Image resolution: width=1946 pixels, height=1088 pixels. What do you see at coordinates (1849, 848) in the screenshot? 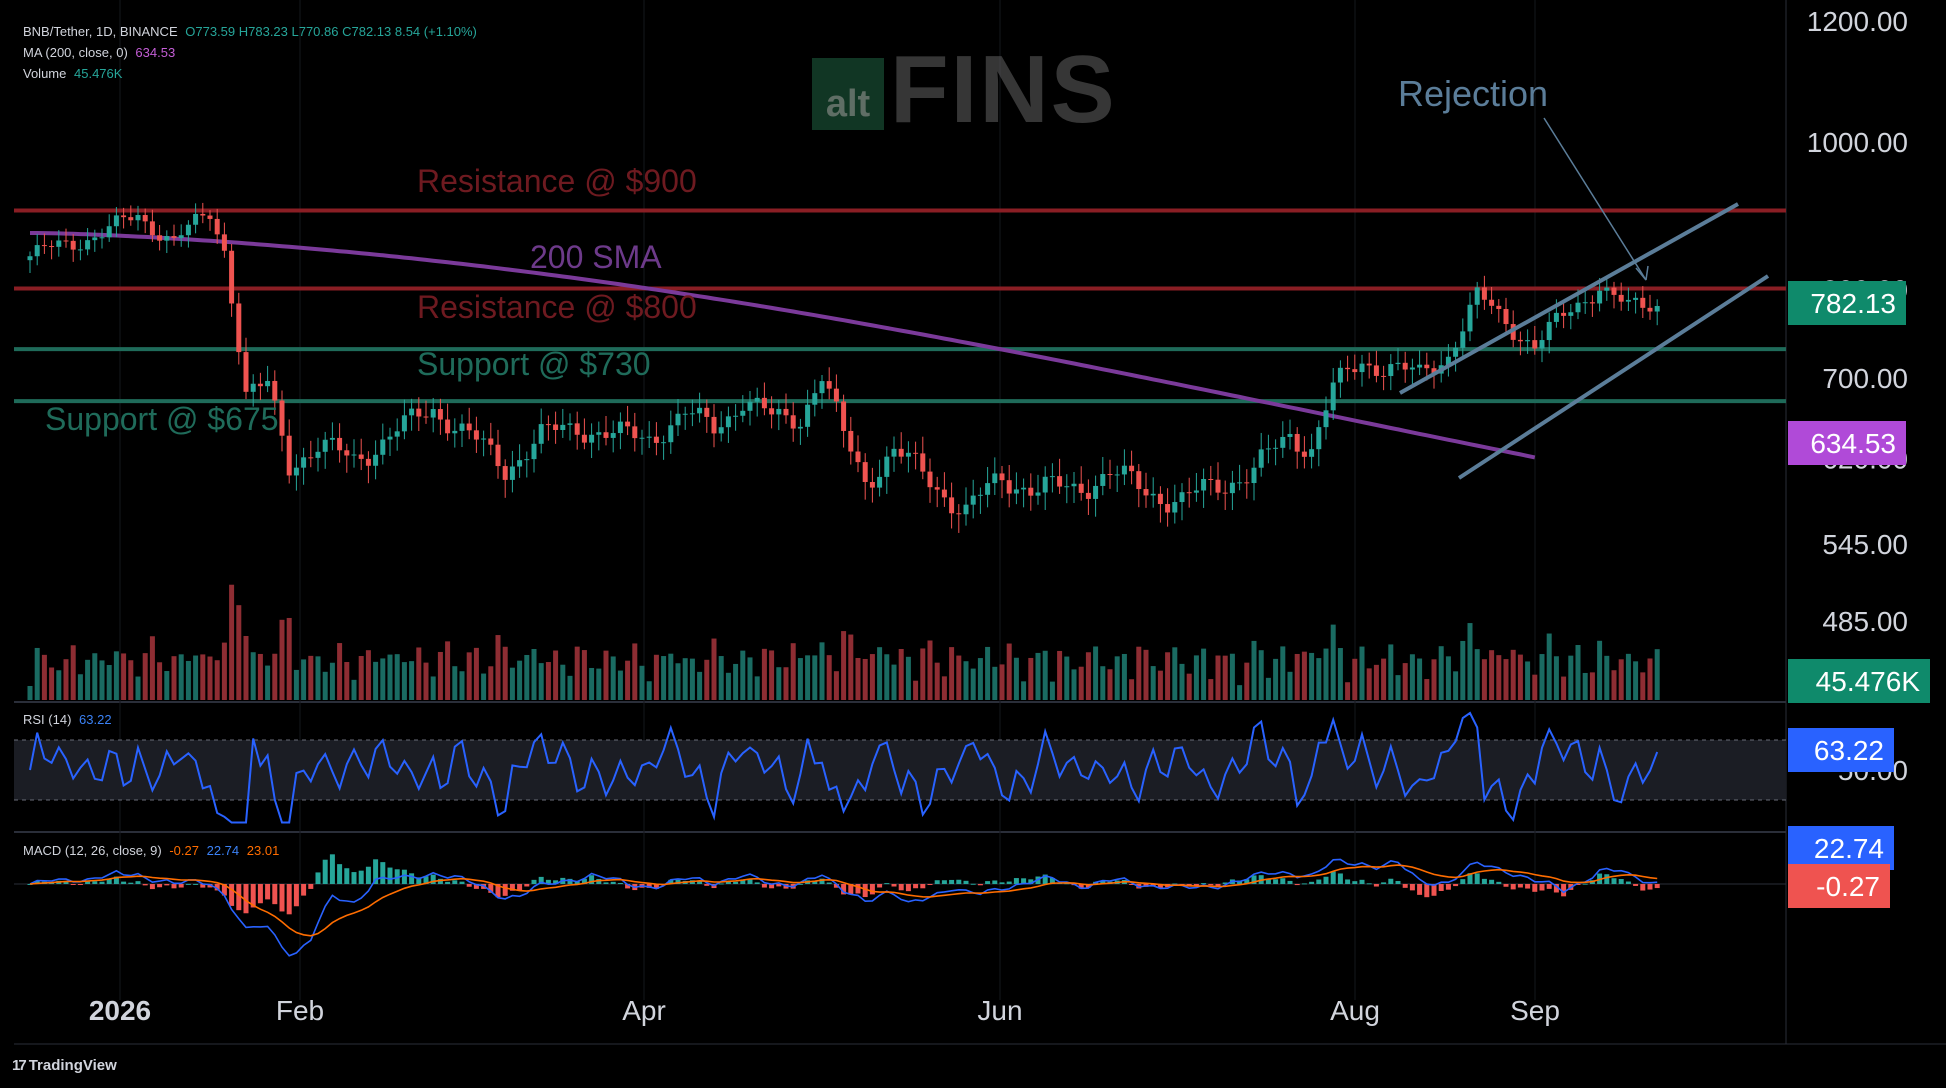
I see `macd-signal-badge: 22.74` at bounding box center [1849, 848].